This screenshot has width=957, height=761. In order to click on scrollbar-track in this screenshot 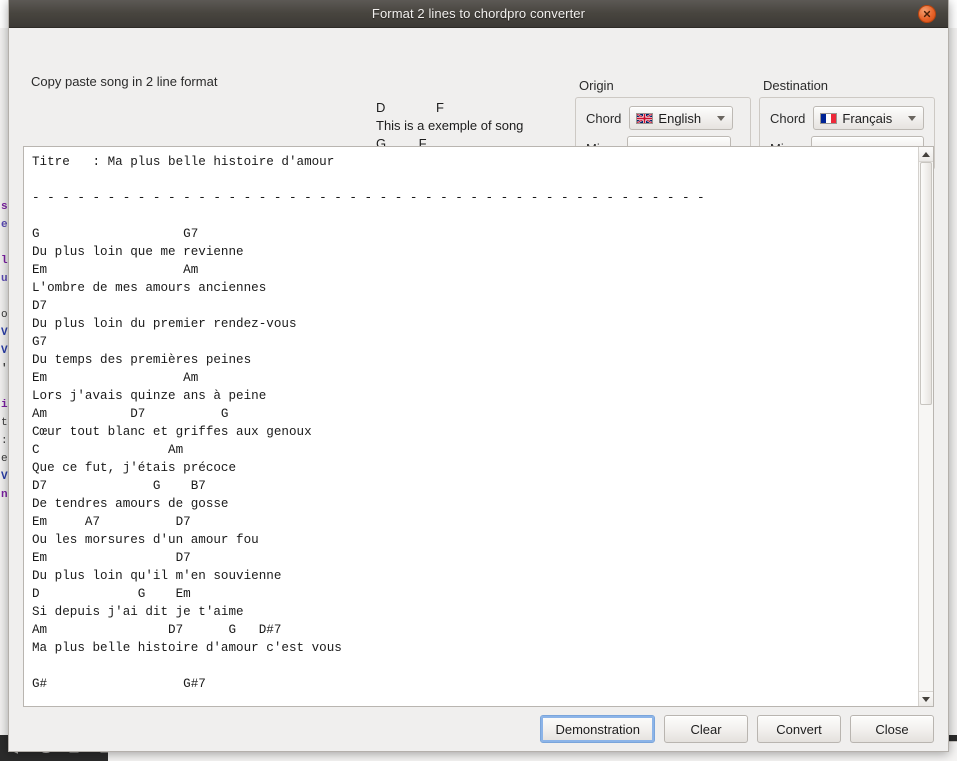, I will do `click(926, 426)`.